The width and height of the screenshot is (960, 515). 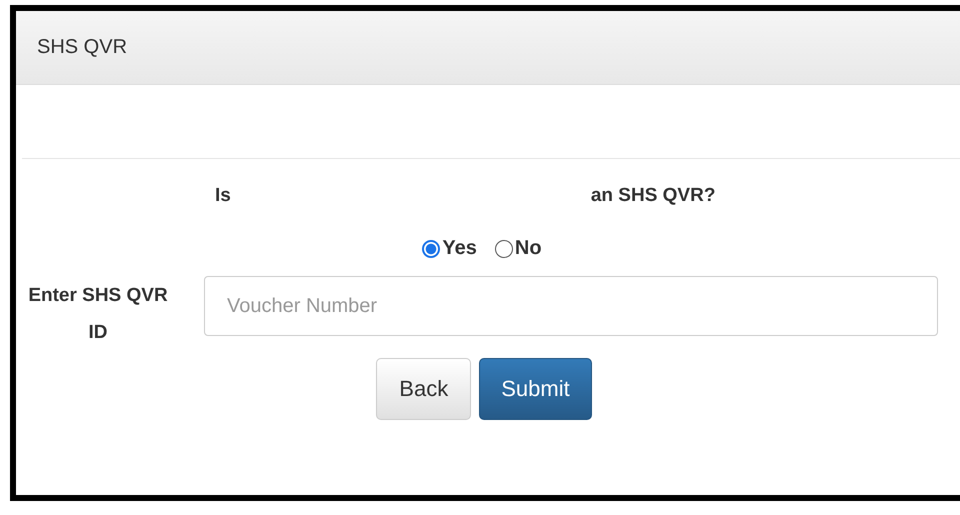 What do you see at coordinates (223, 196) in the screenshot?
I see `question-text: Is` at bounding box center [223, 196].